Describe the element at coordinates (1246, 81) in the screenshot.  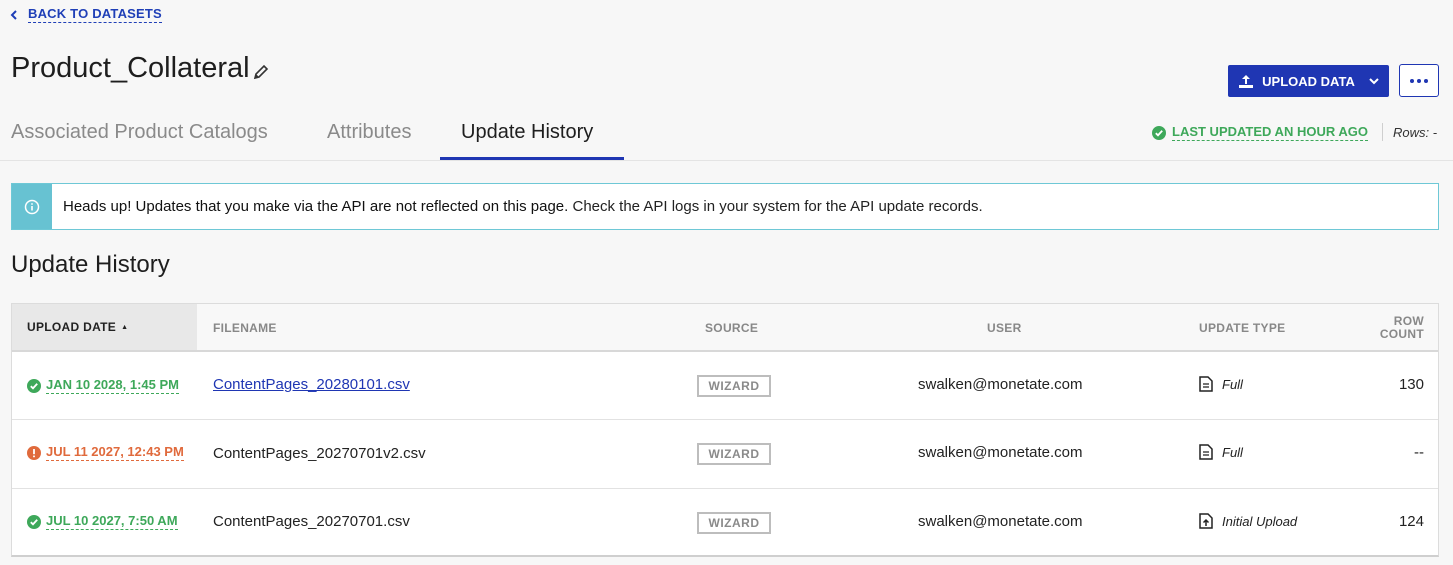
I see `upload-icon` at that location.